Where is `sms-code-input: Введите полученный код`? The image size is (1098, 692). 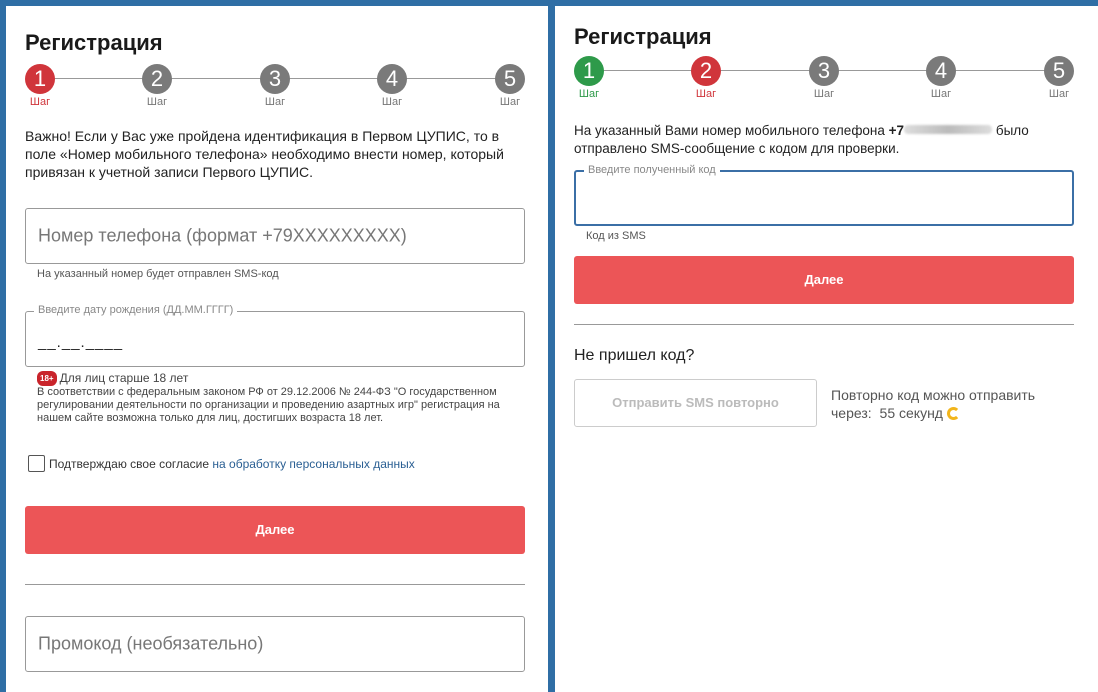
sms-code-input: Введите полученный код is located at coordinates (824, 195).